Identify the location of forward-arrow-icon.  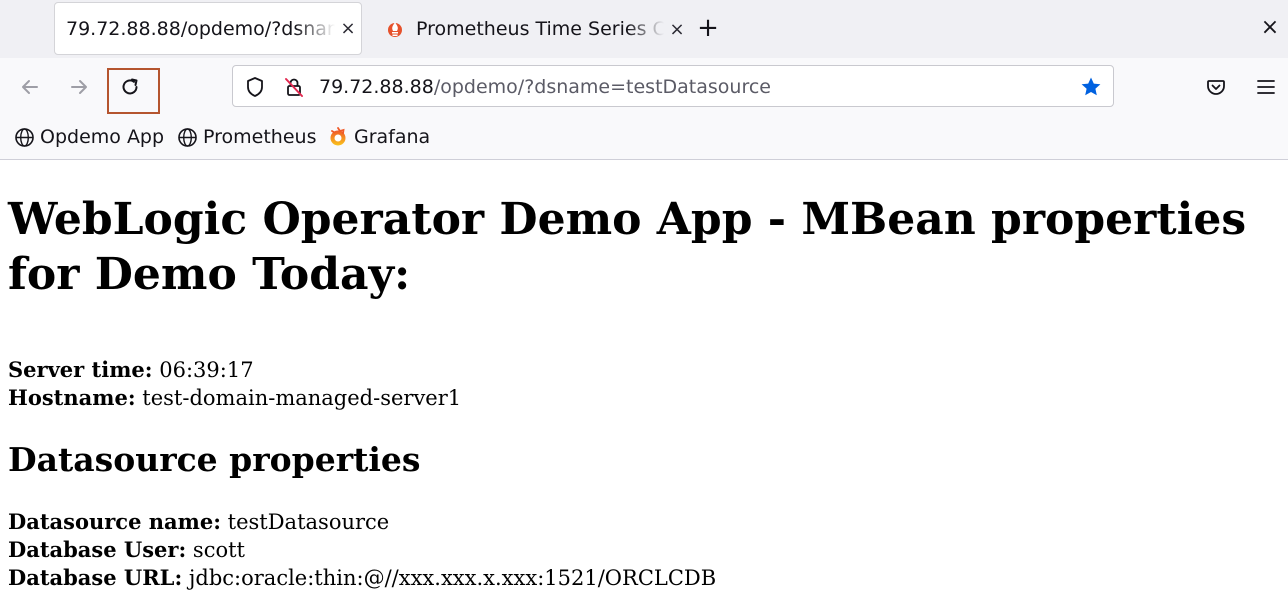
(79, 87).